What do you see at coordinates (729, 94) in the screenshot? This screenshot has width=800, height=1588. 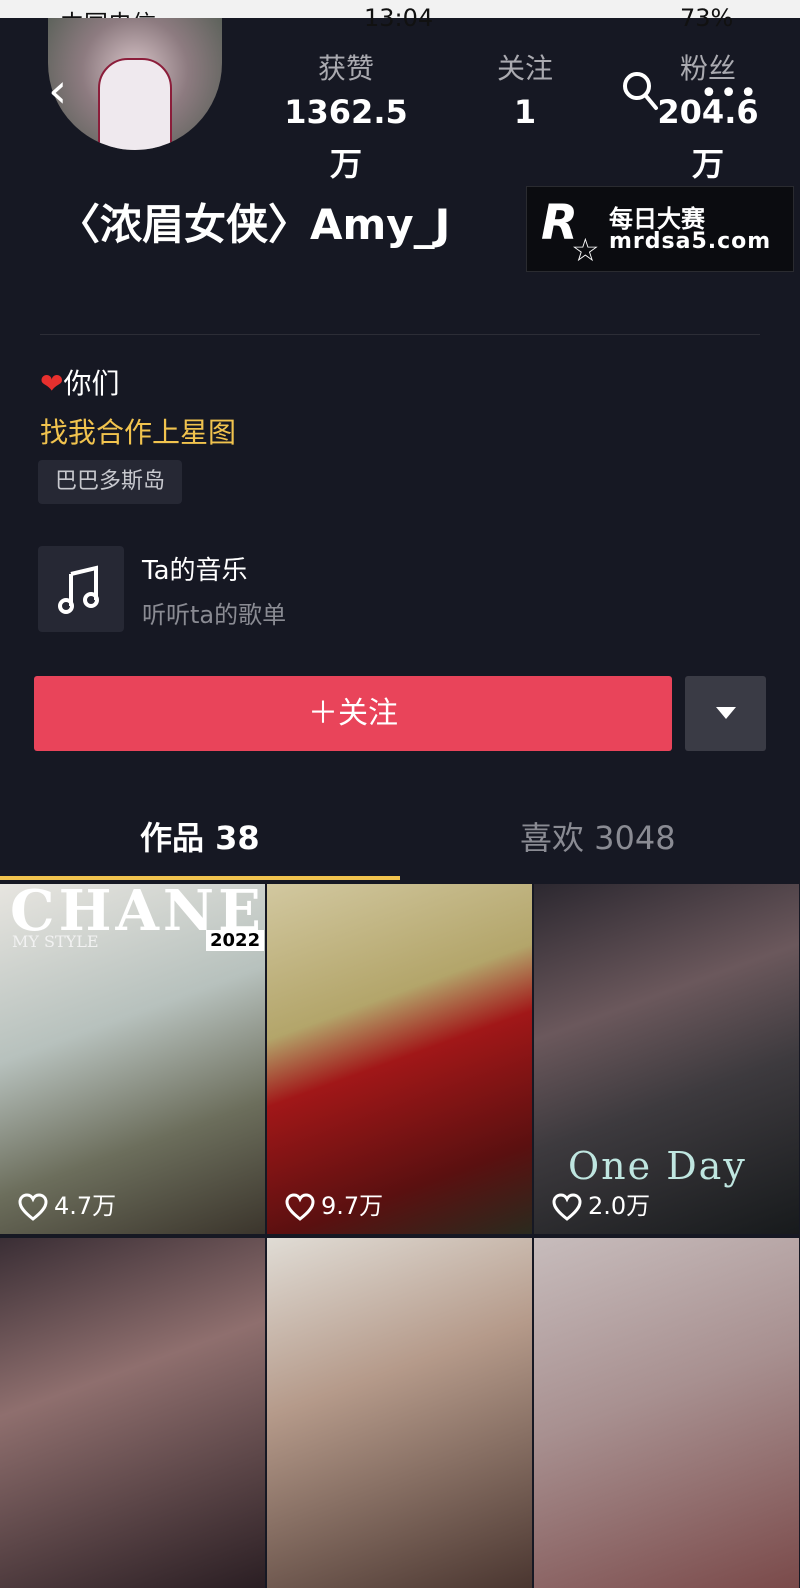 I see `more-icon: •••` at bounding box center [729, 94].